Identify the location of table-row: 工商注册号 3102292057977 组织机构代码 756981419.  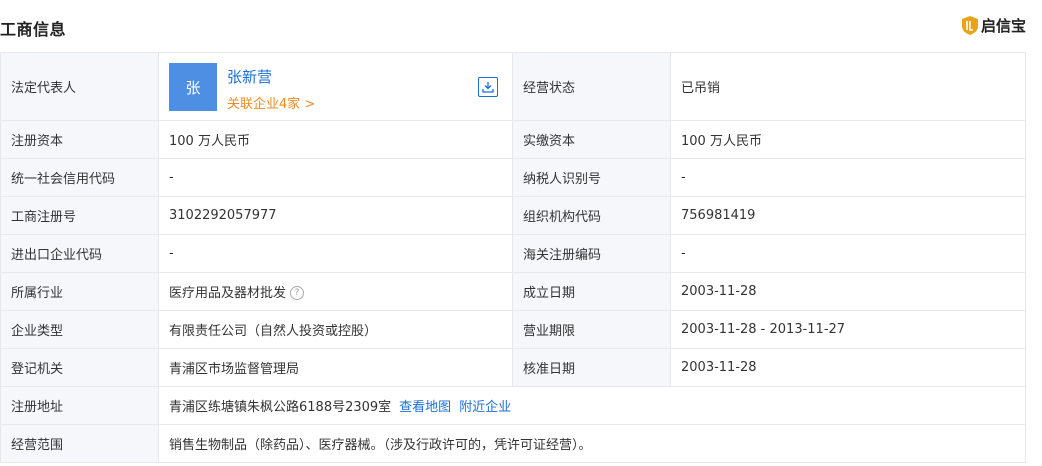
(513, 215).